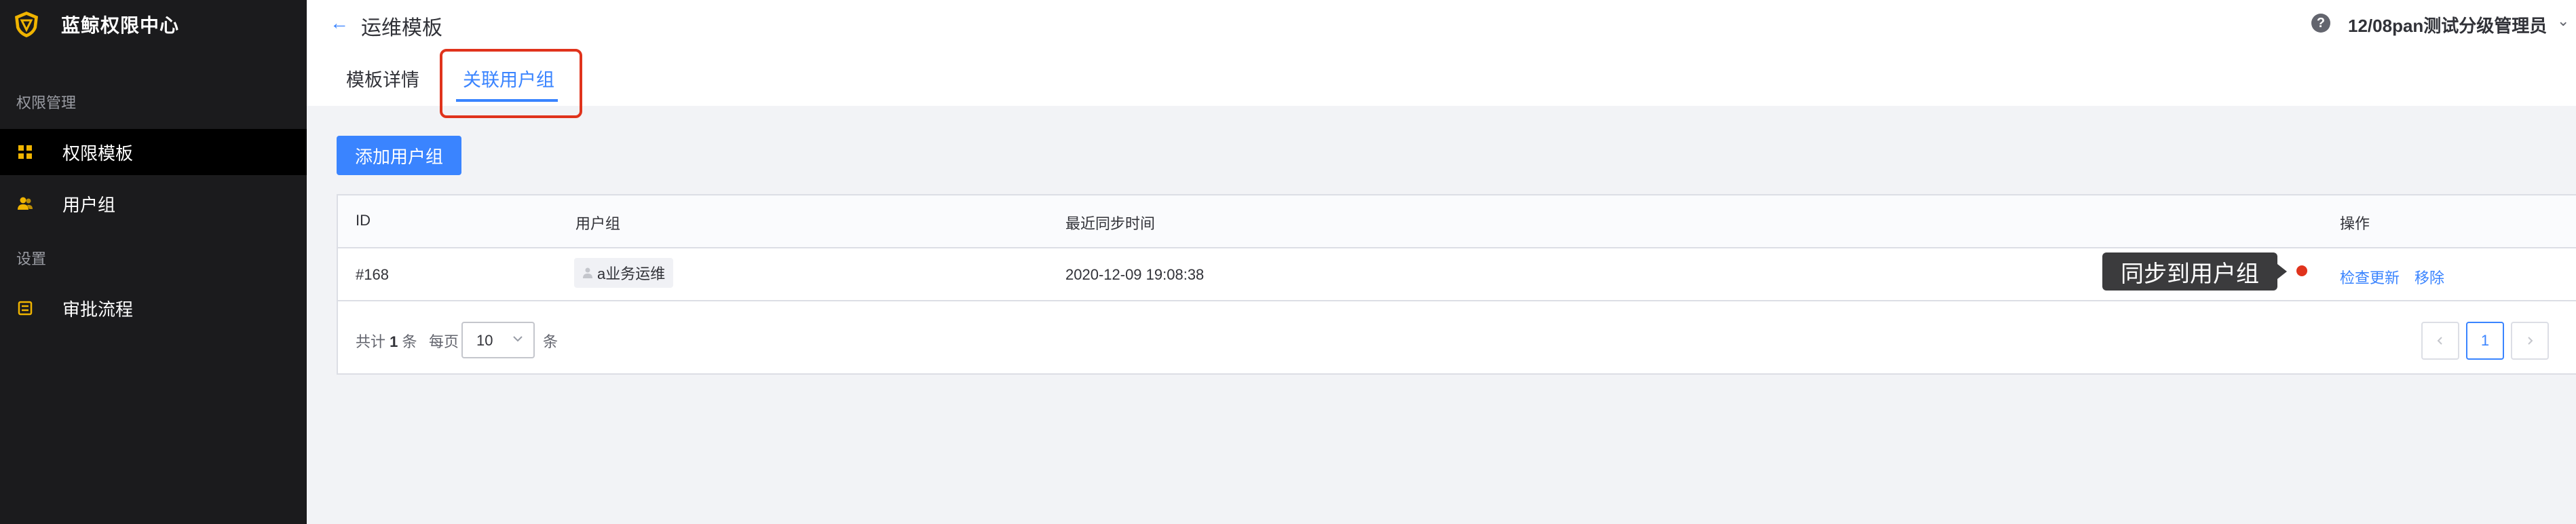  I want to click on chevron-left-icon, so click(2439, 341).